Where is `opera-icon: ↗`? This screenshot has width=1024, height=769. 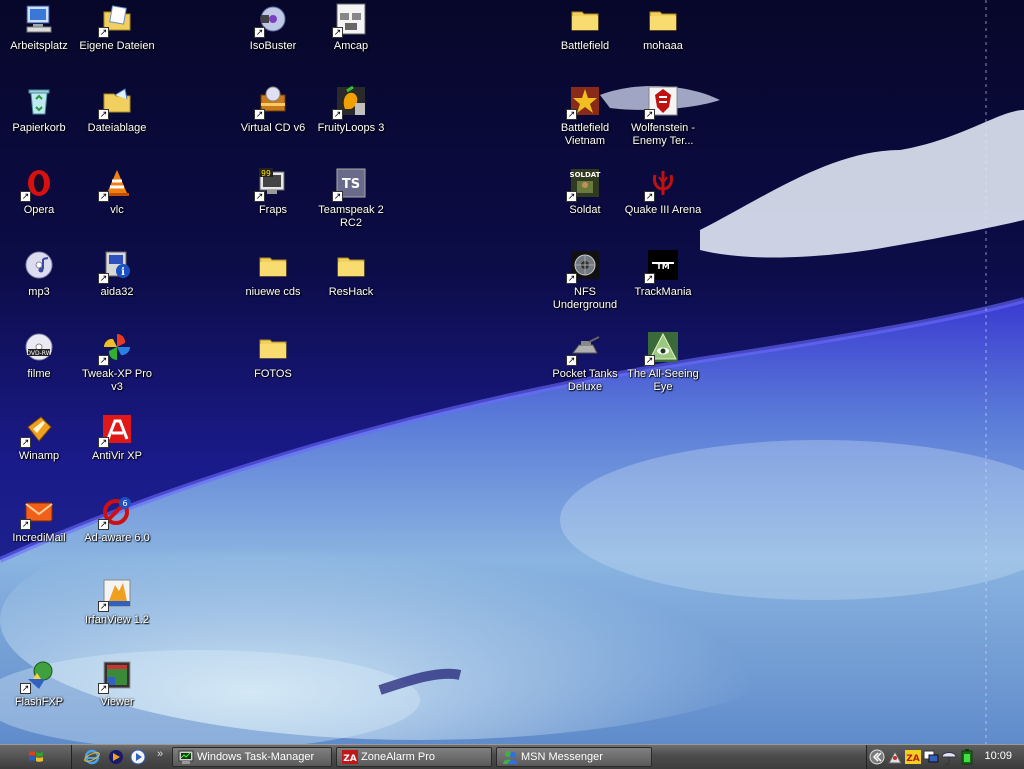
opera-icon: ↗ is located at coordinates (38, 184).